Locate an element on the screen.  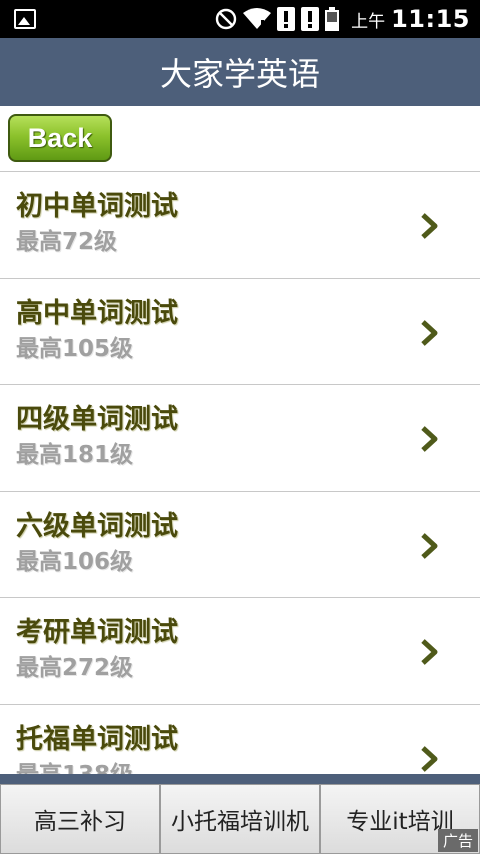
ad-button: 小托福培训机 is located at coordinates (240, 819).